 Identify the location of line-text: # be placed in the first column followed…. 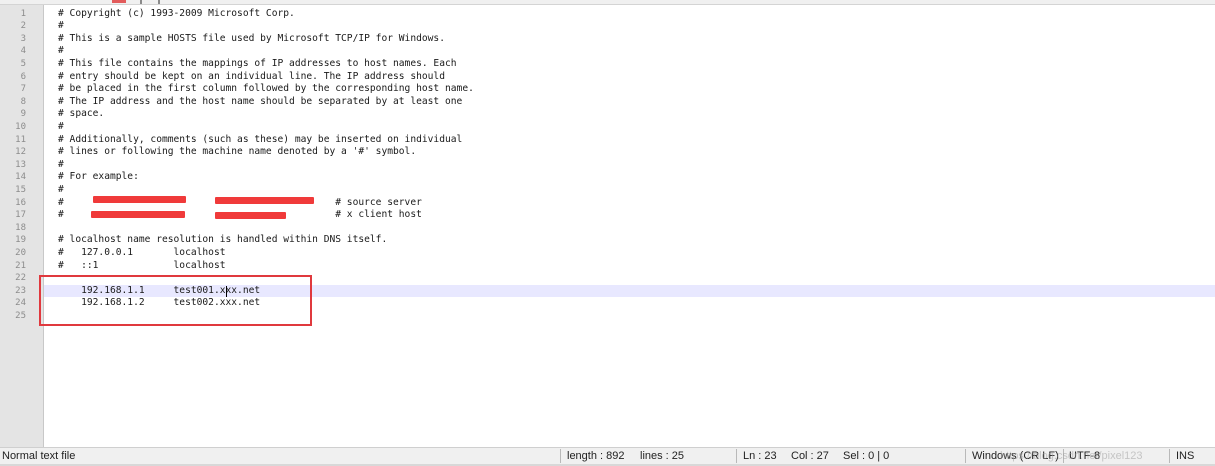
(266, 89).